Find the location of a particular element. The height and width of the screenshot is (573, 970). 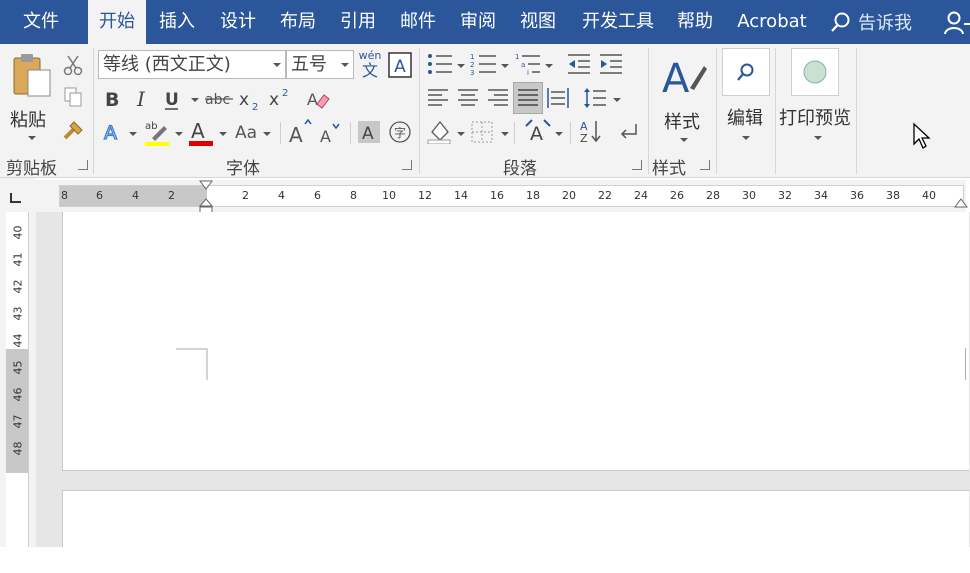

tab-developer: 开发工具 is located at coordinates (618, 22).